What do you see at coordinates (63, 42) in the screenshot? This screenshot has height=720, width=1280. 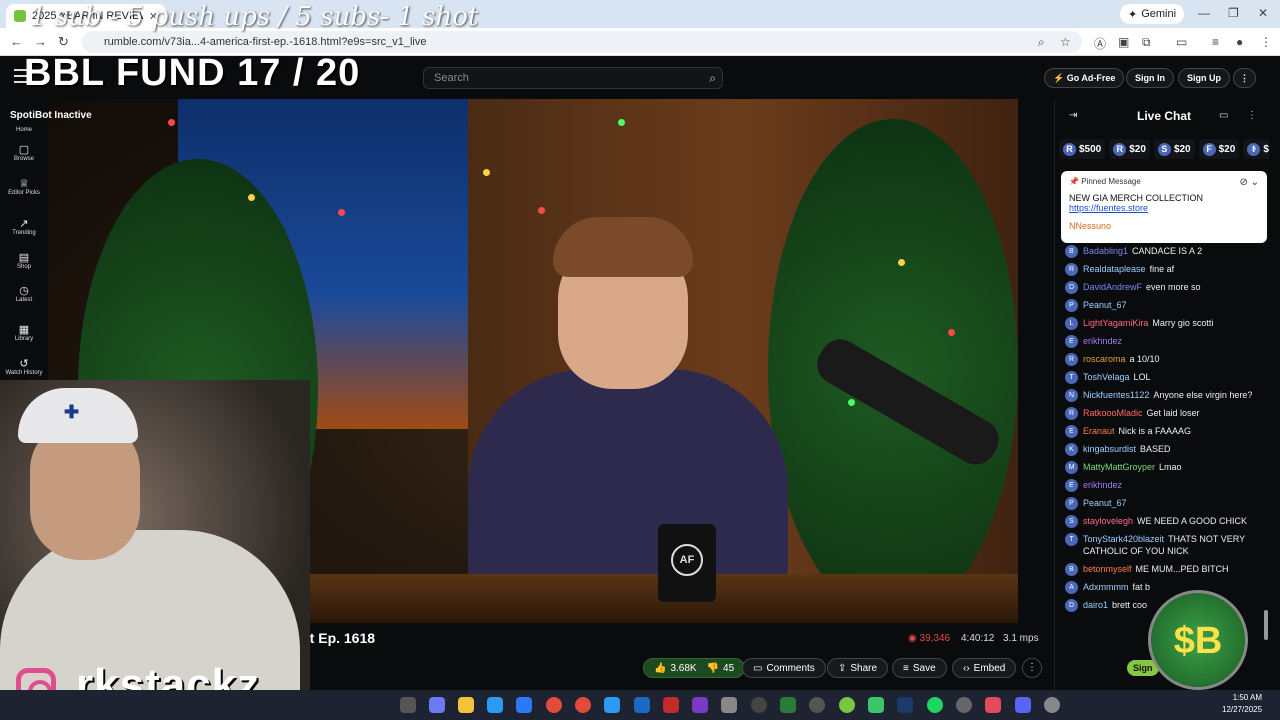 I see `reload-icon: ↻` at bounding box center [63, 42].